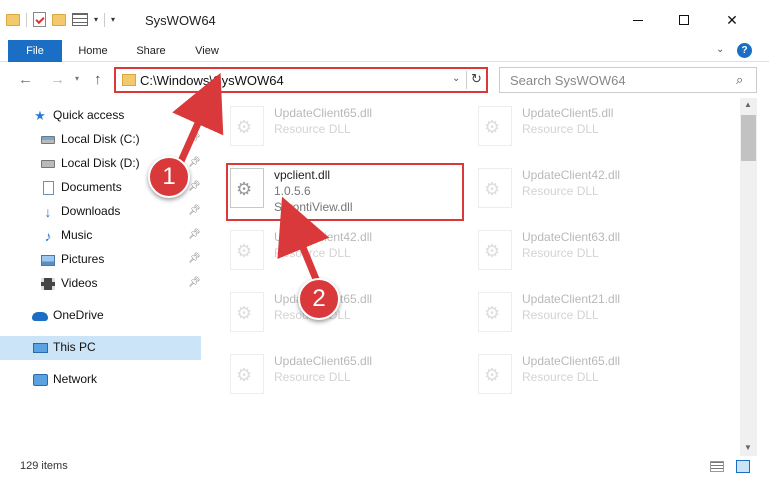 This screenshot has width=769, height=494. I want to click on help-icon: ?, so click(744, 50).